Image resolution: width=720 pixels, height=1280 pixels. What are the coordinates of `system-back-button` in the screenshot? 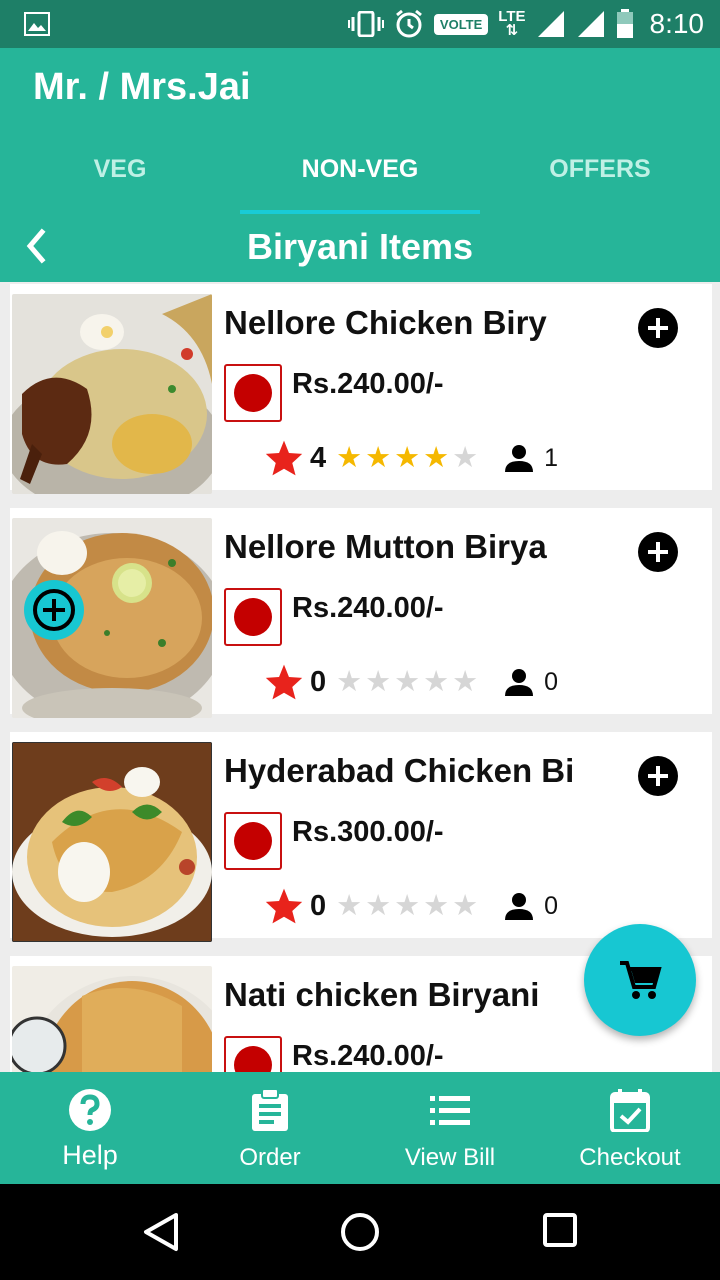 It's located at (161, 1234).